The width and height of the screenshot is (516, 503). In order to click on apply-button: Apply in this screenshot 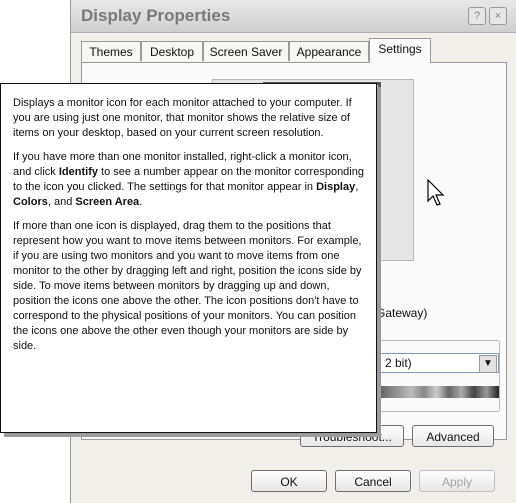, I will do `click(457, 481)`.